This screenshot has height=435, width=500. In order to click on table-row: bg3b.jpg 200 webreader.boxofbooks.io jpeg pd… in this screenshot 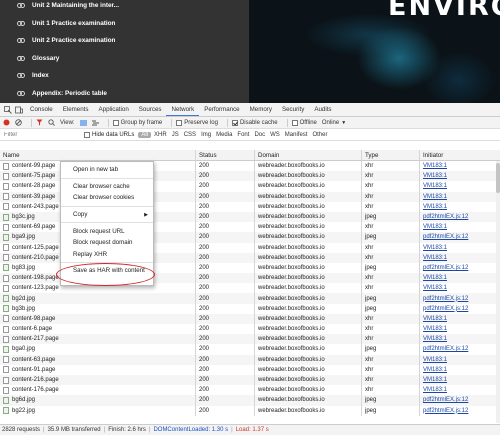, I will do `click(250, 308)`.